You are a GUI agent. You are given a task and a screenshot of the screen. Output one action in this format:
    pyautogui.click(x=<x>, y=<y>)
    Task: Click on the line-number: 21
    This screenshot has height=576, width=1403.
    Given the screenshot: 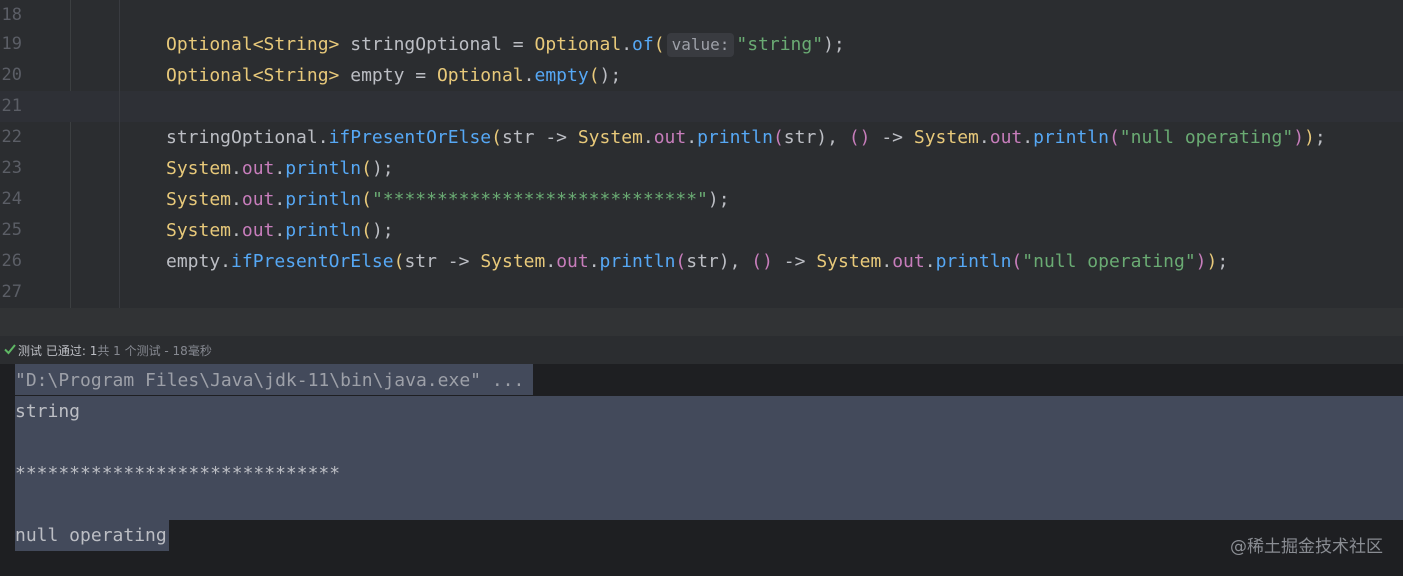 What is the action you would take?
    pyautogui.click(x=11, y=106)
    